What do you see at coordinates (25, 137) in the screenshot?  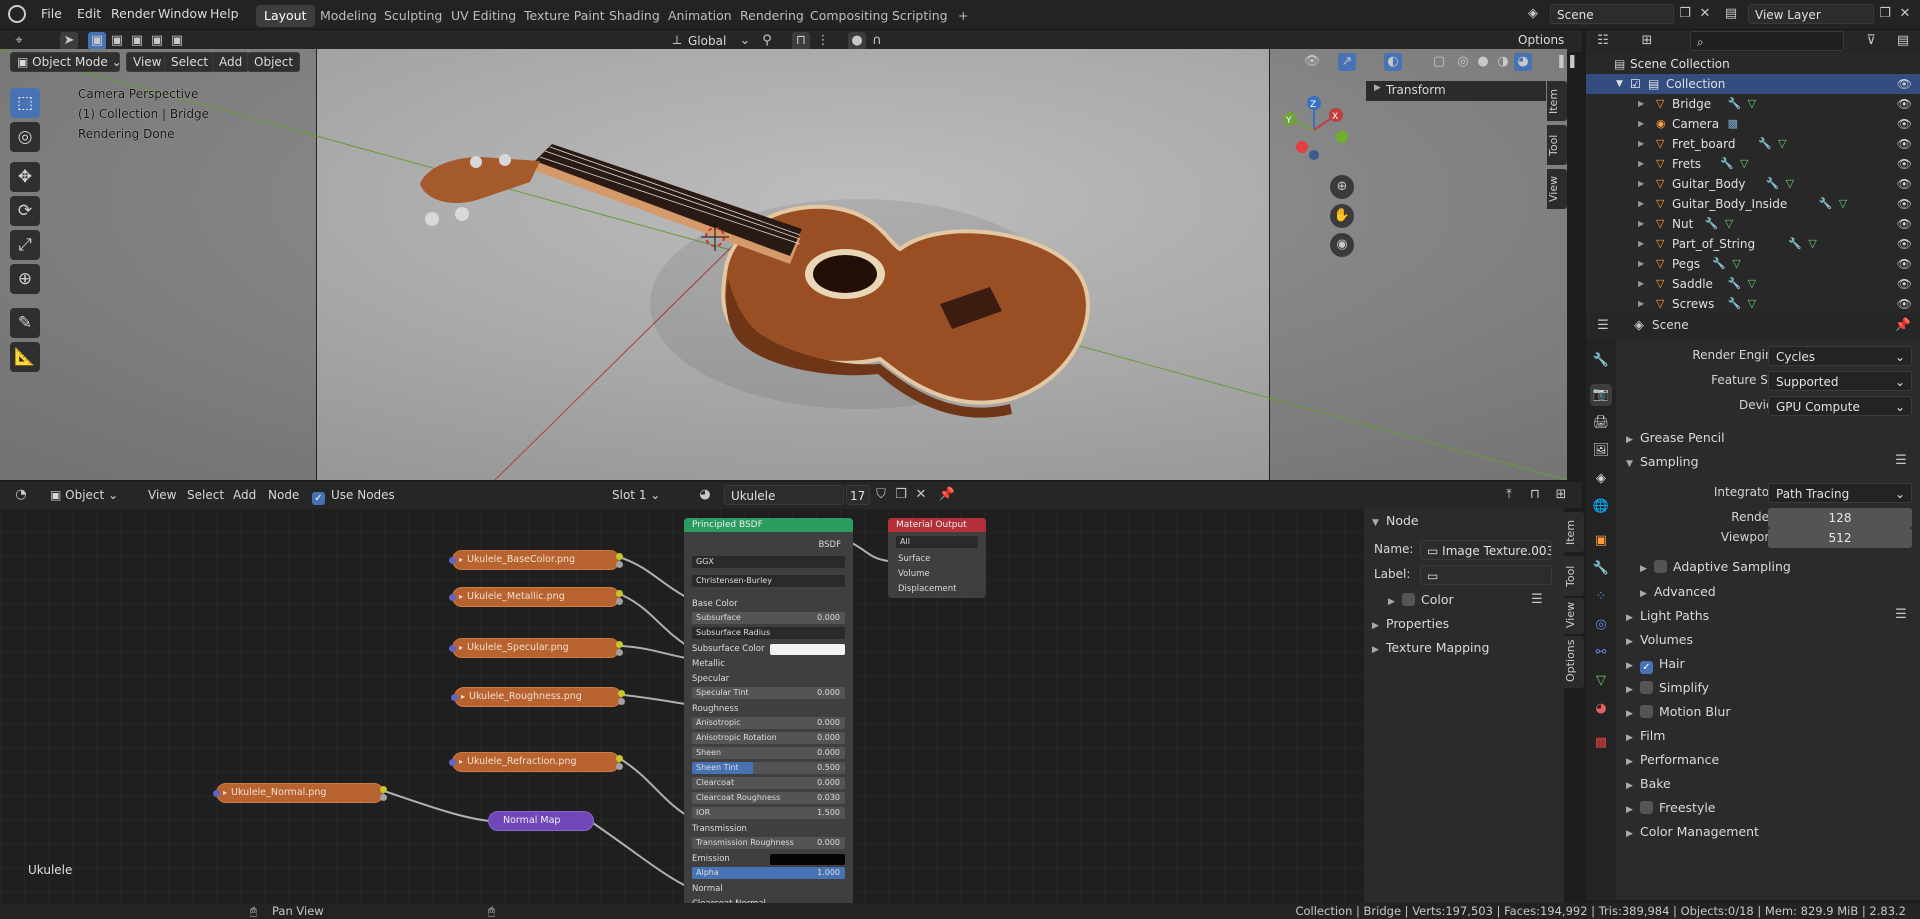 I see `cursor-tool-icon: ◎` at bounding box center [25, 137].